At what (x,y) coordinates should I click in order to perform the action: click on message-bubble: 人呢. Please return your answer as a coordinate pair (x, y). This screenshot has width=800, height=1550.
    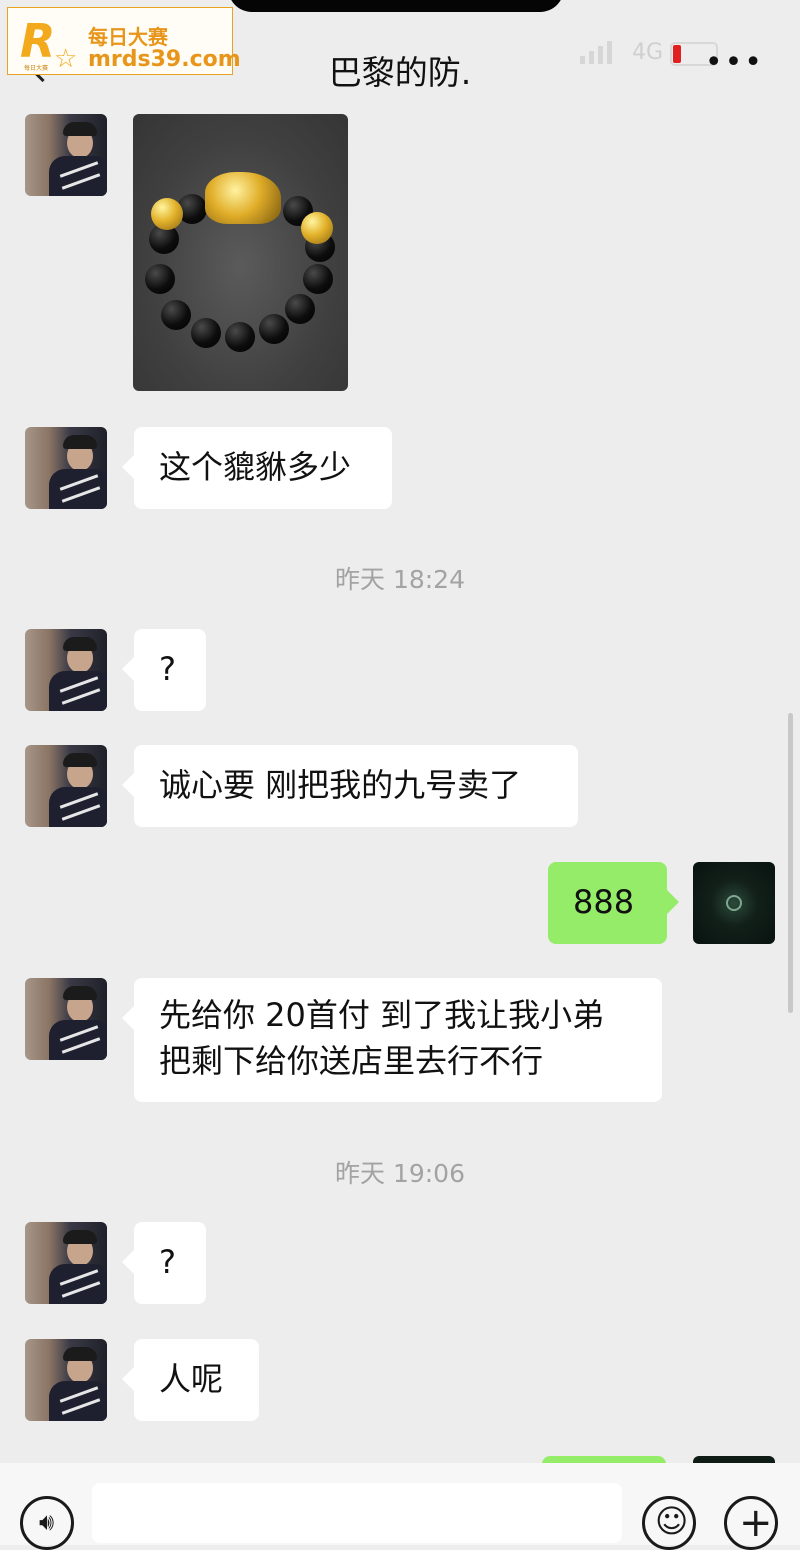
    Looking at the image, I should click on (190, 1380).